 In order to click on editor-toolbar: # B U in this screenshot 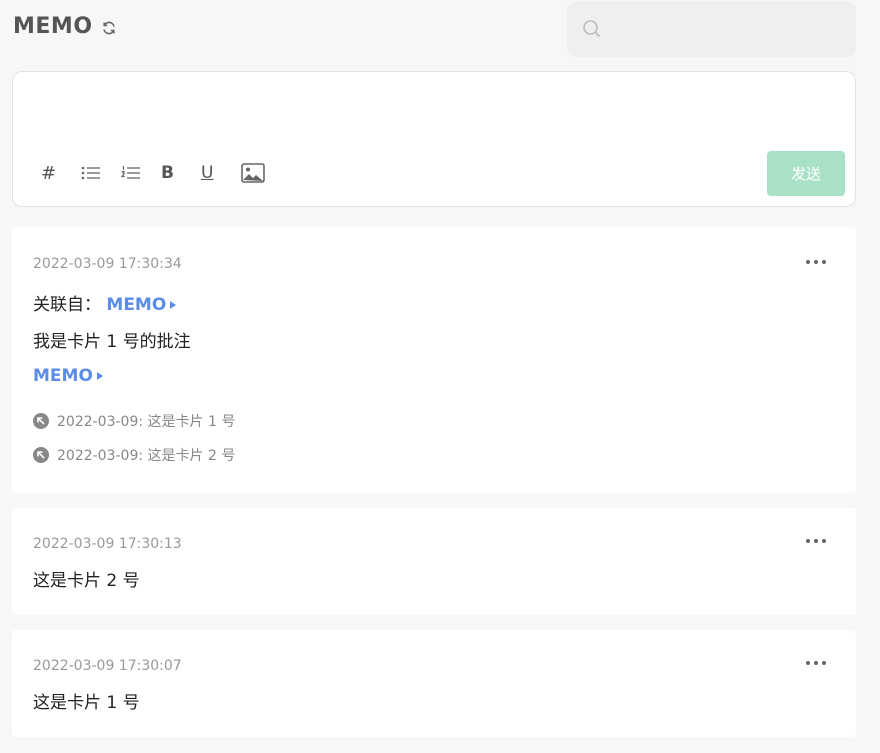, I will do `click(161, 173)`.